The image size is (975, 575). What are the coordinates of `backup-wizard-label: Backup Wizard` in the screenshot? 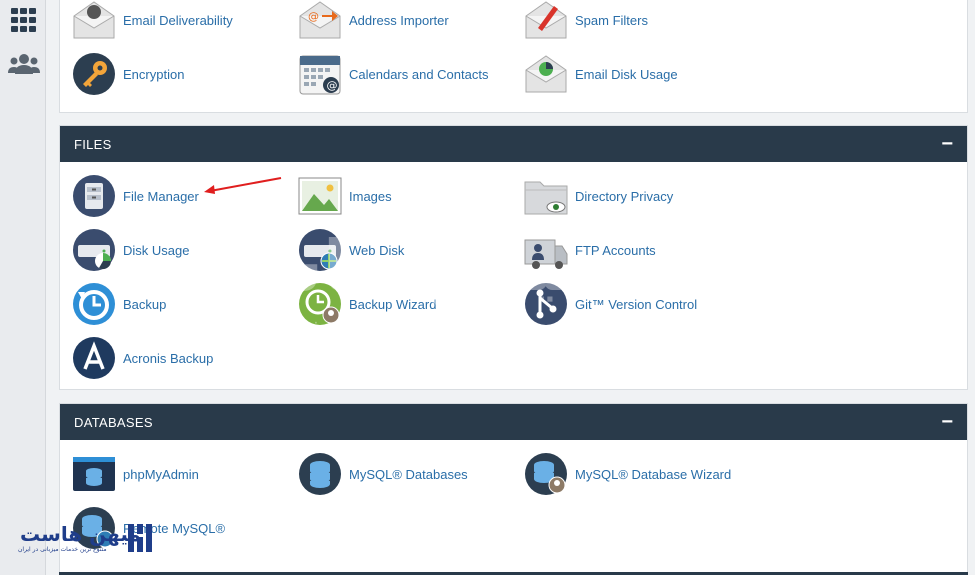 It's located at (393, 304).